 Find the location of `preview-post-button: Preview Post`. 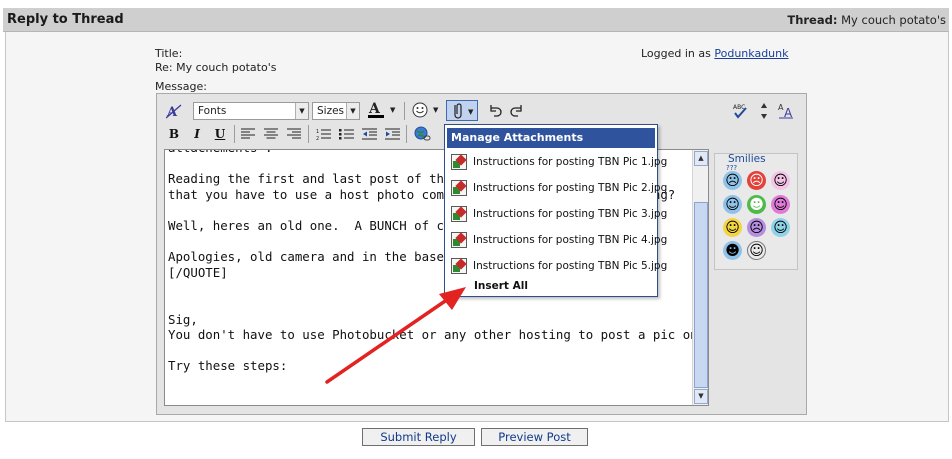

preview-post-button: Preview Post is located at coordinates (534, 437).